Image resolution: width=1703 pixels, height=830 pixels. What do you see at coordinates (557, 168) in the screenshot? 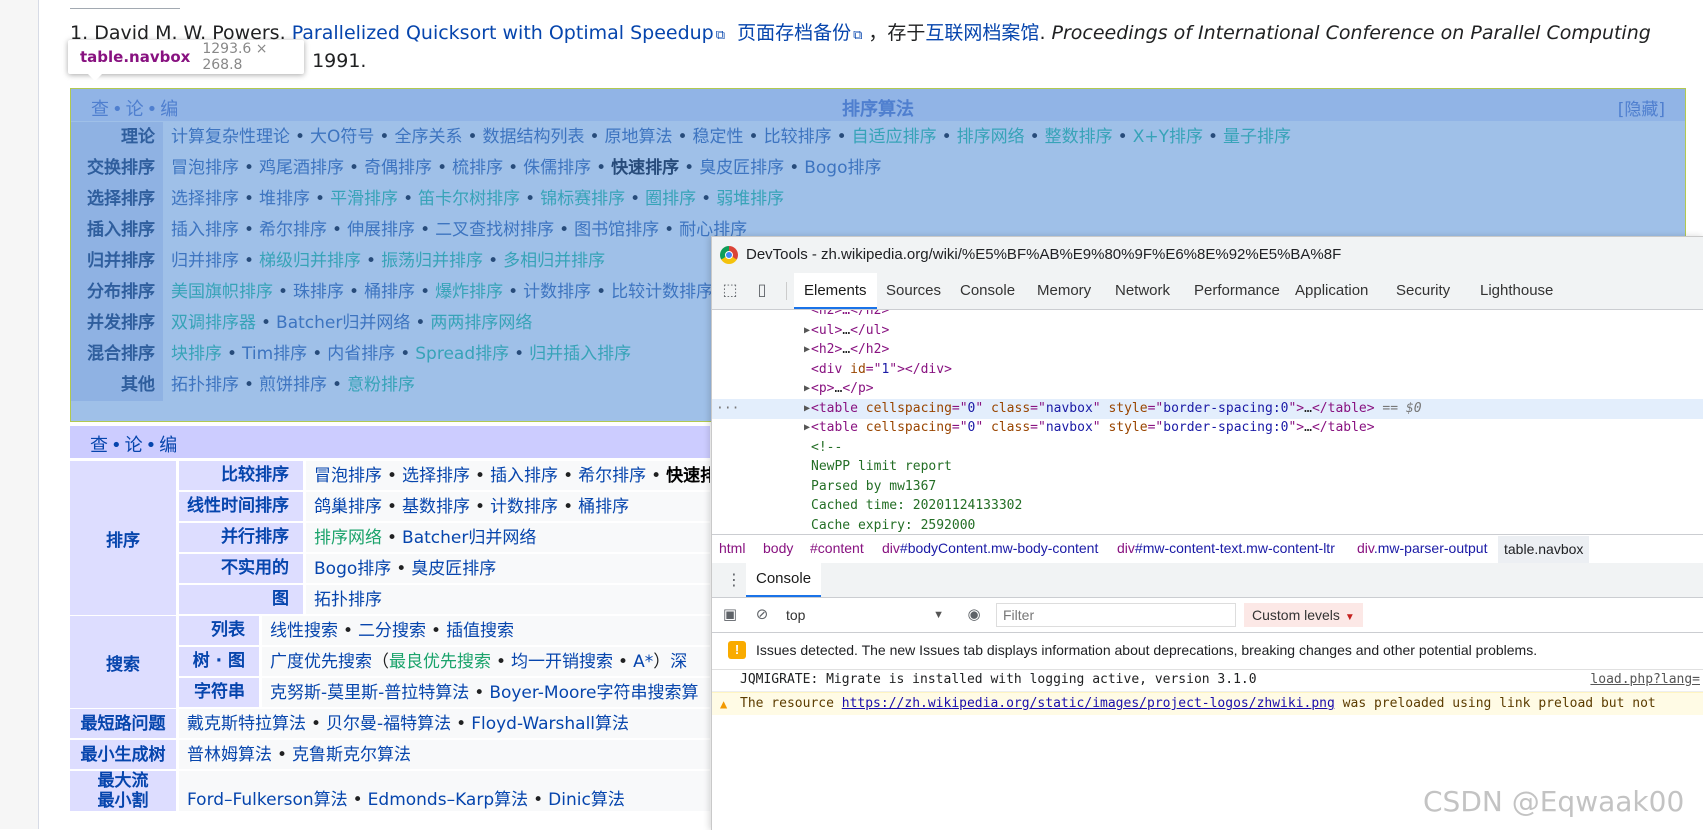
I see `navbox-link: 侏儒排序` at bounding box center [557, 168].